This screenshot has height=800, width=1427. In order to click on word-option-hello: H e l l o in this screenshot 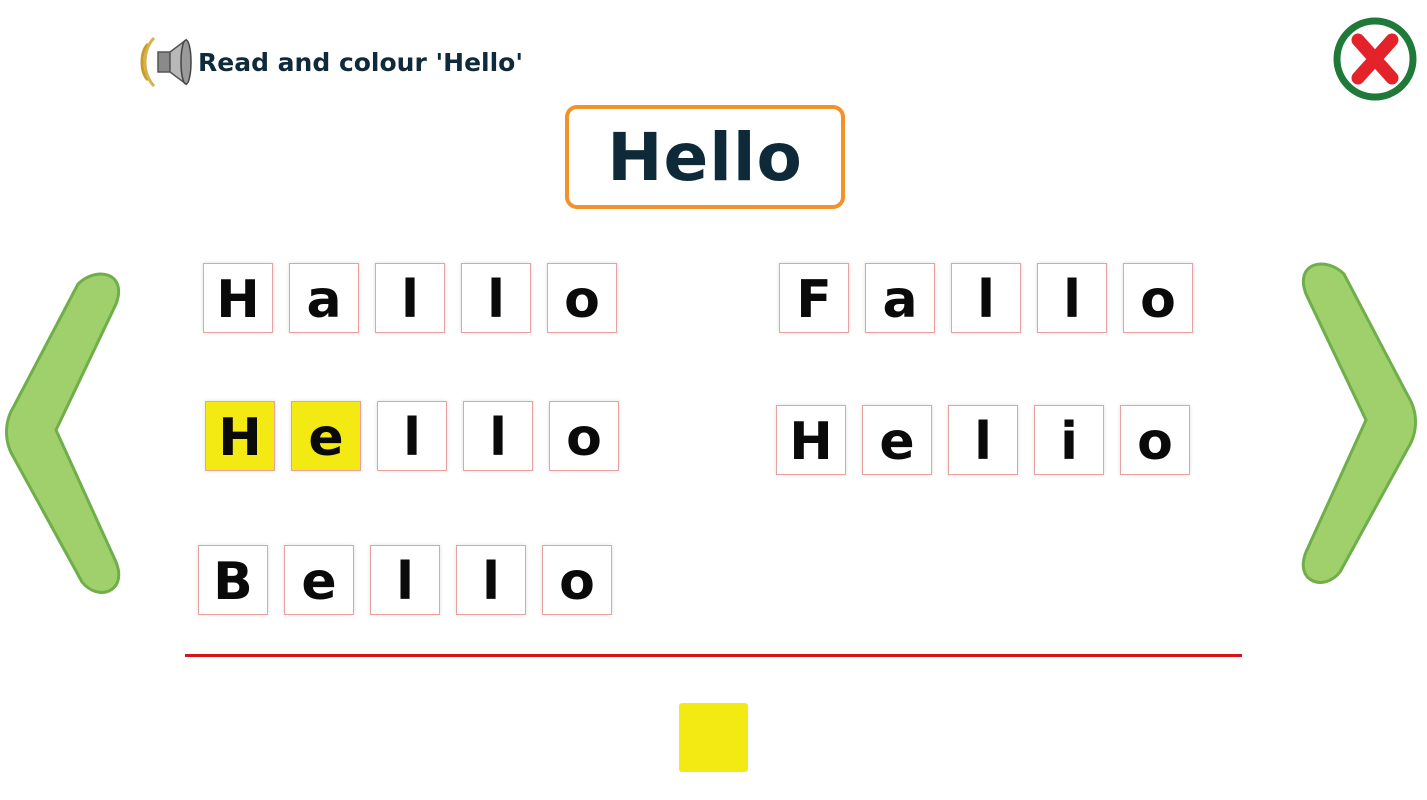, I will do `click(412, 436)`.